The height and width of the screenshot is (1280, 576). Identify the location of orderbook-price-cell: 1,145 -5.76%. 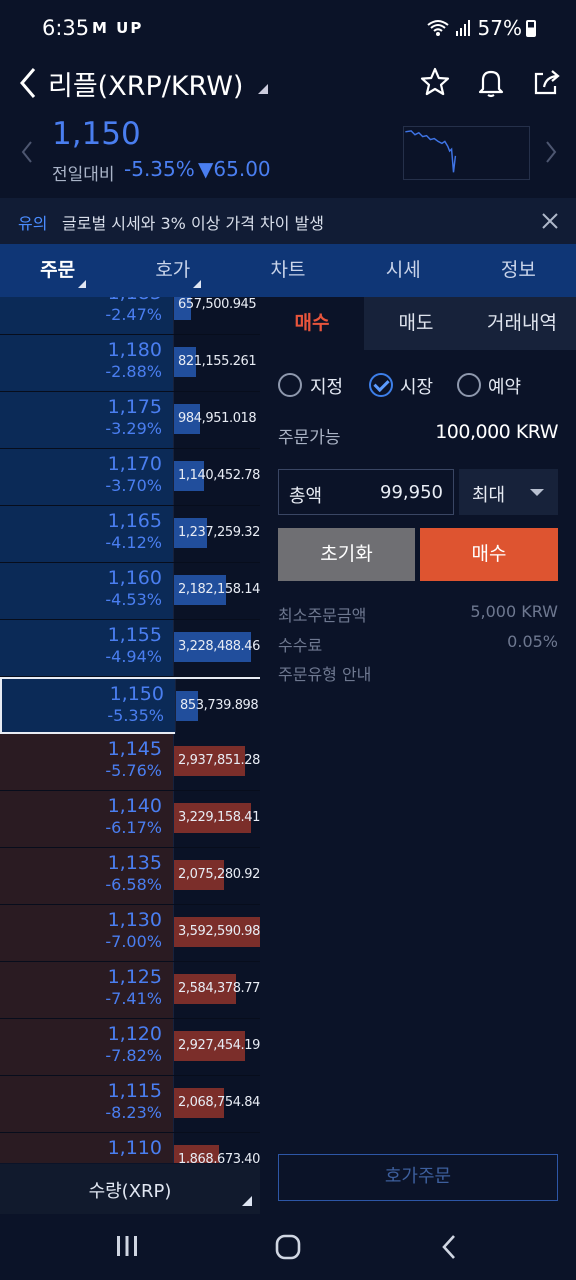
(86, 762).